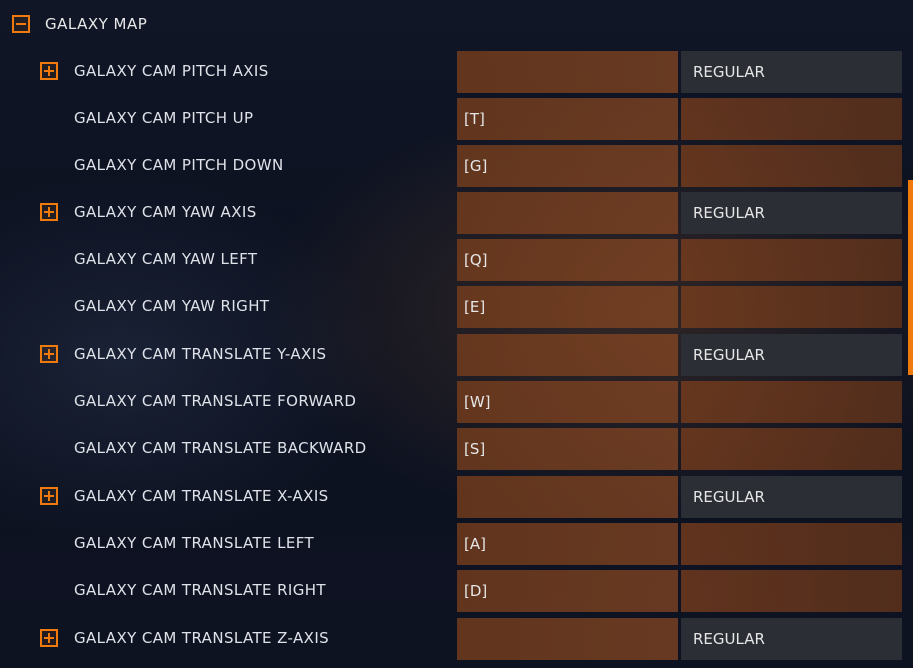 Image resolution: width=913 pixels, height=668 pixels. I want to click on primary-binding-cell: [Q], so click(567, 260).